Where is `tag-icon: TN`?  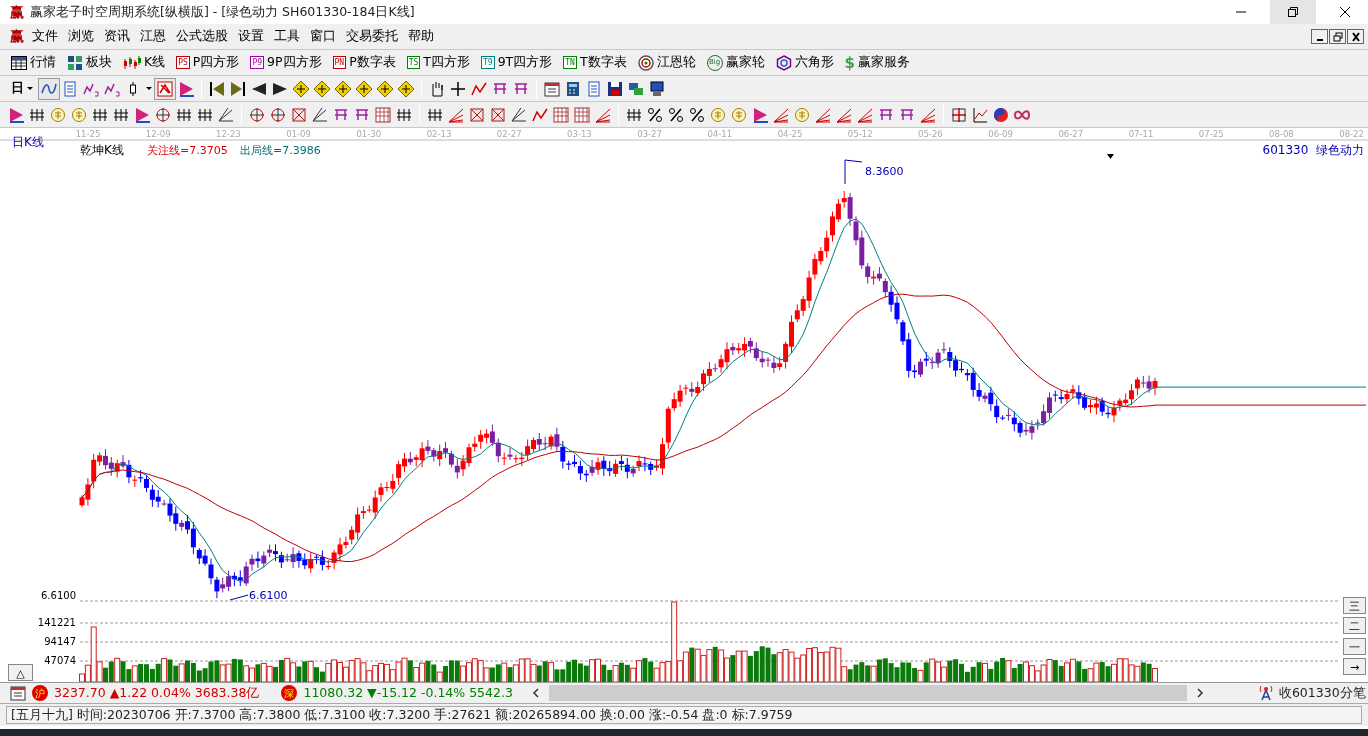
tag-icon: TN is located at coordinates (570, 62).